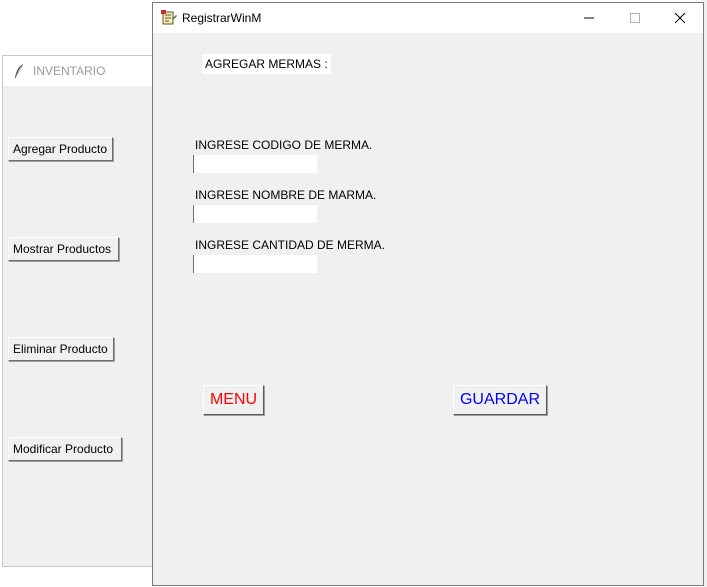  I want to click on inventario-title: INVENTARIO, so click(69, 71).